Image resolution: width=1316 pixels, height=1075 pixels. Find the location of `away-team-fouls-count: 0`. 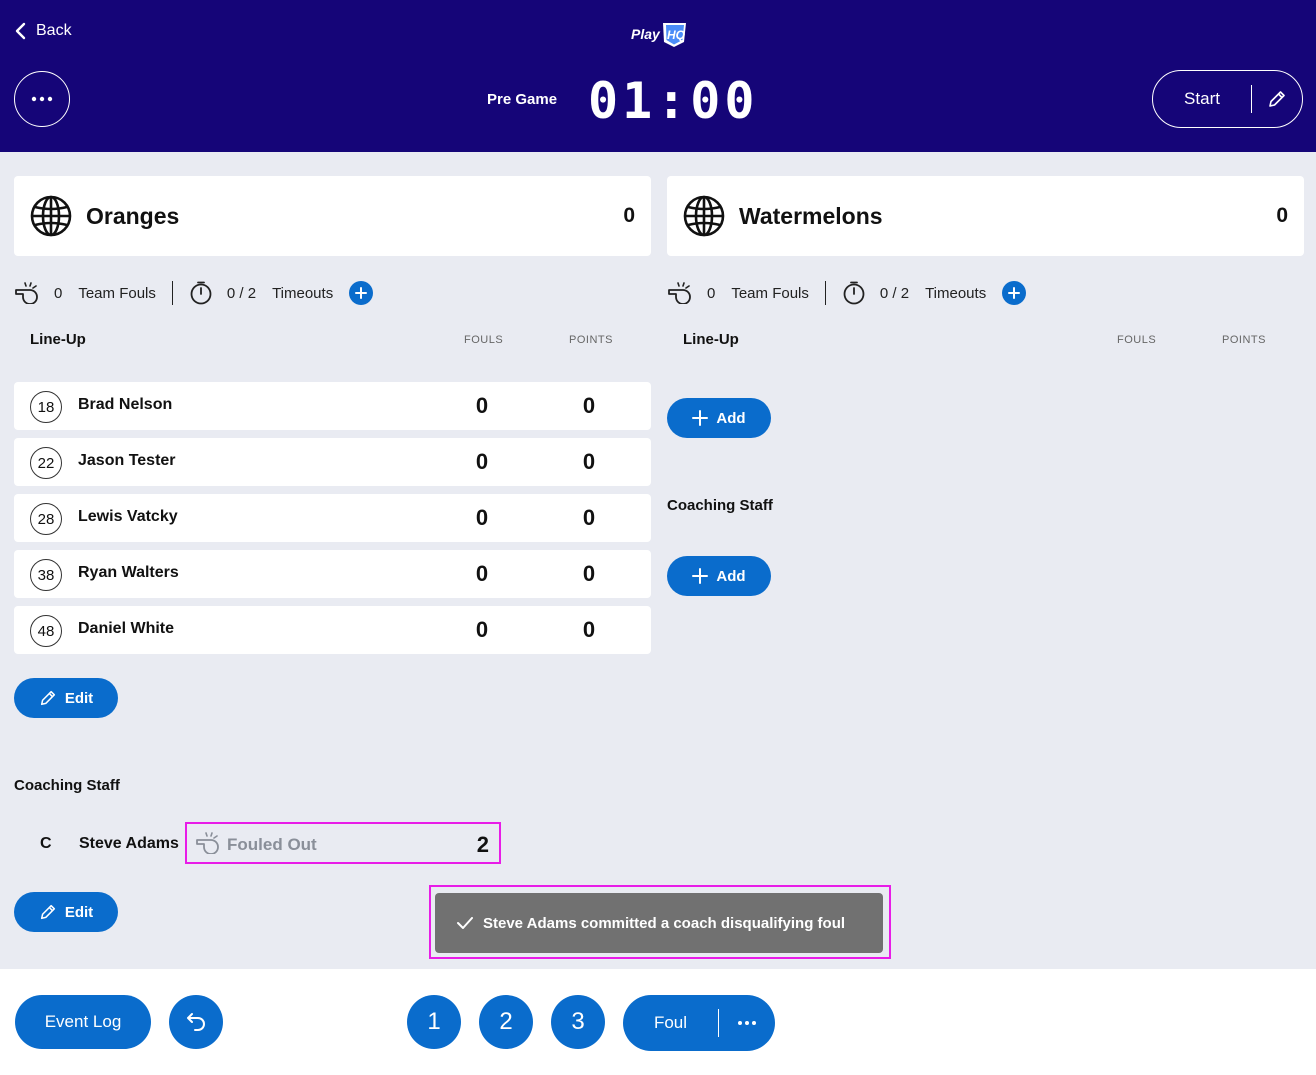

away-team-fouls-count: 0 is located at coordinates (711, 293).